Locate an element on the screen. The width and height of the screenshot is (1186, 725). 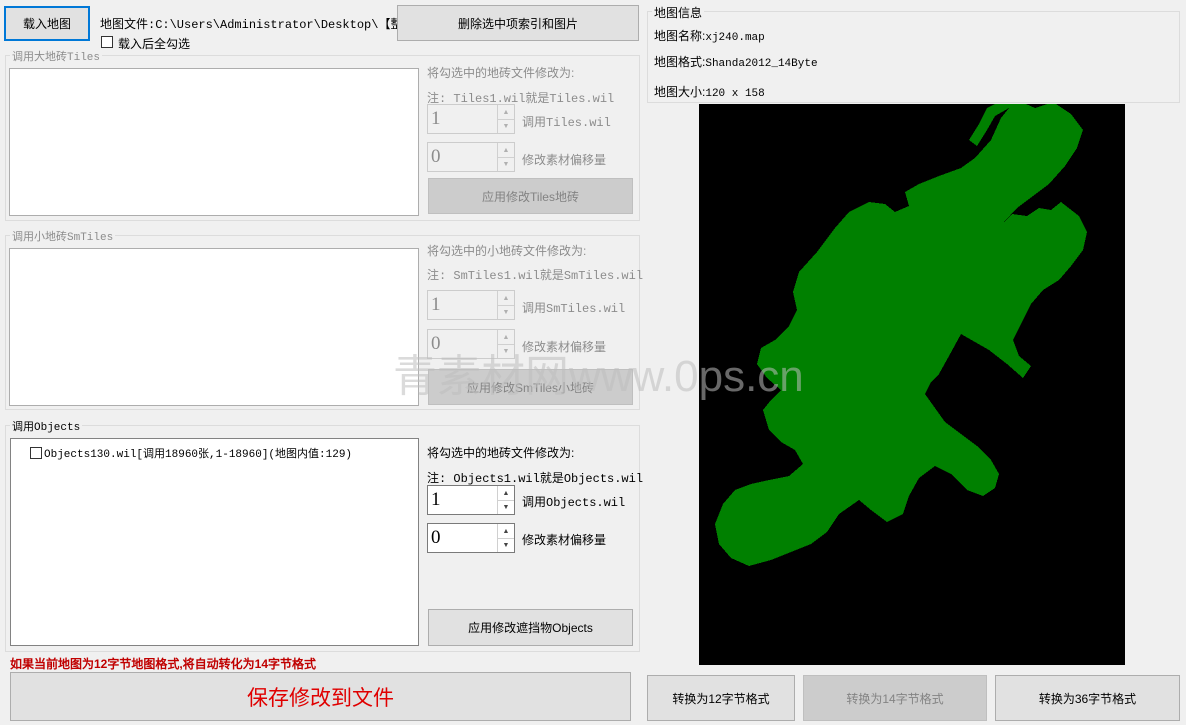
objects-offset-label: 修改素材偏移量 is located at coordinates (564, 540).